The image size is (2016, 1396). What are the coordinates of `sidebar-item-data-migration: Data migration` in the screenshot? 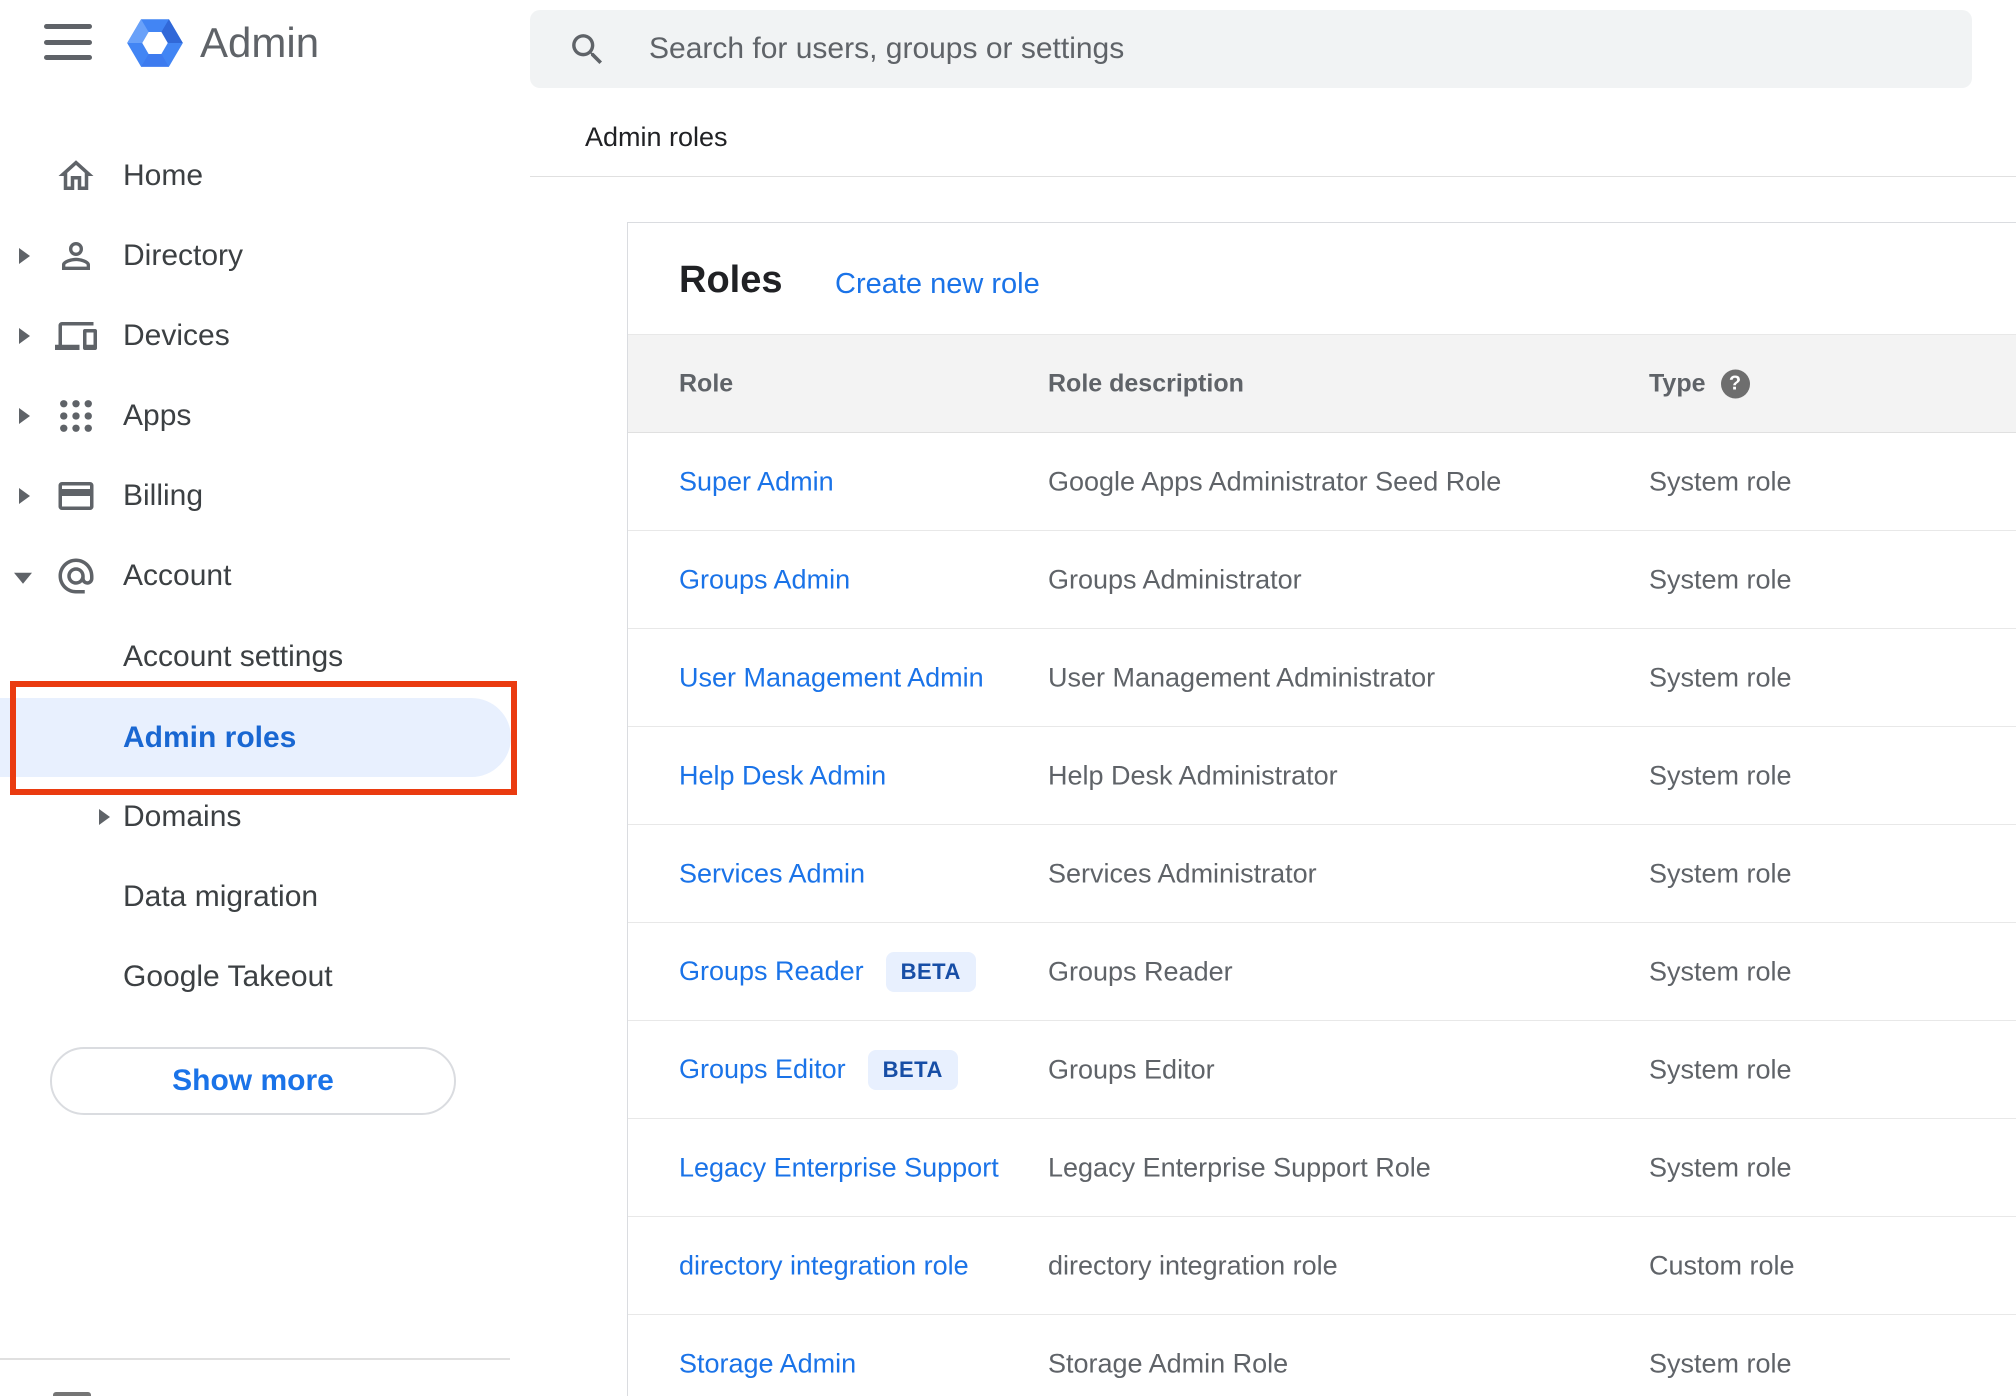 It's located at (265, 897).